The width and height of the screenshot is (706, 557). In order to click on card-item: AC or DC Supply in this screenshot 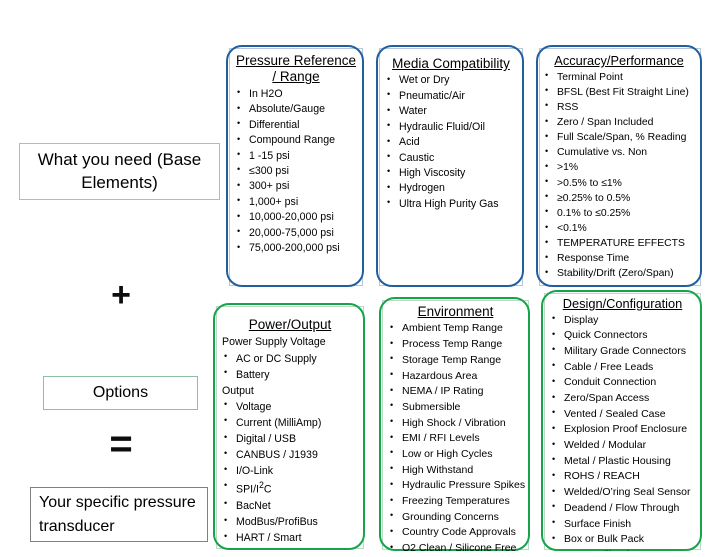, I will do `click(290, 358)`.